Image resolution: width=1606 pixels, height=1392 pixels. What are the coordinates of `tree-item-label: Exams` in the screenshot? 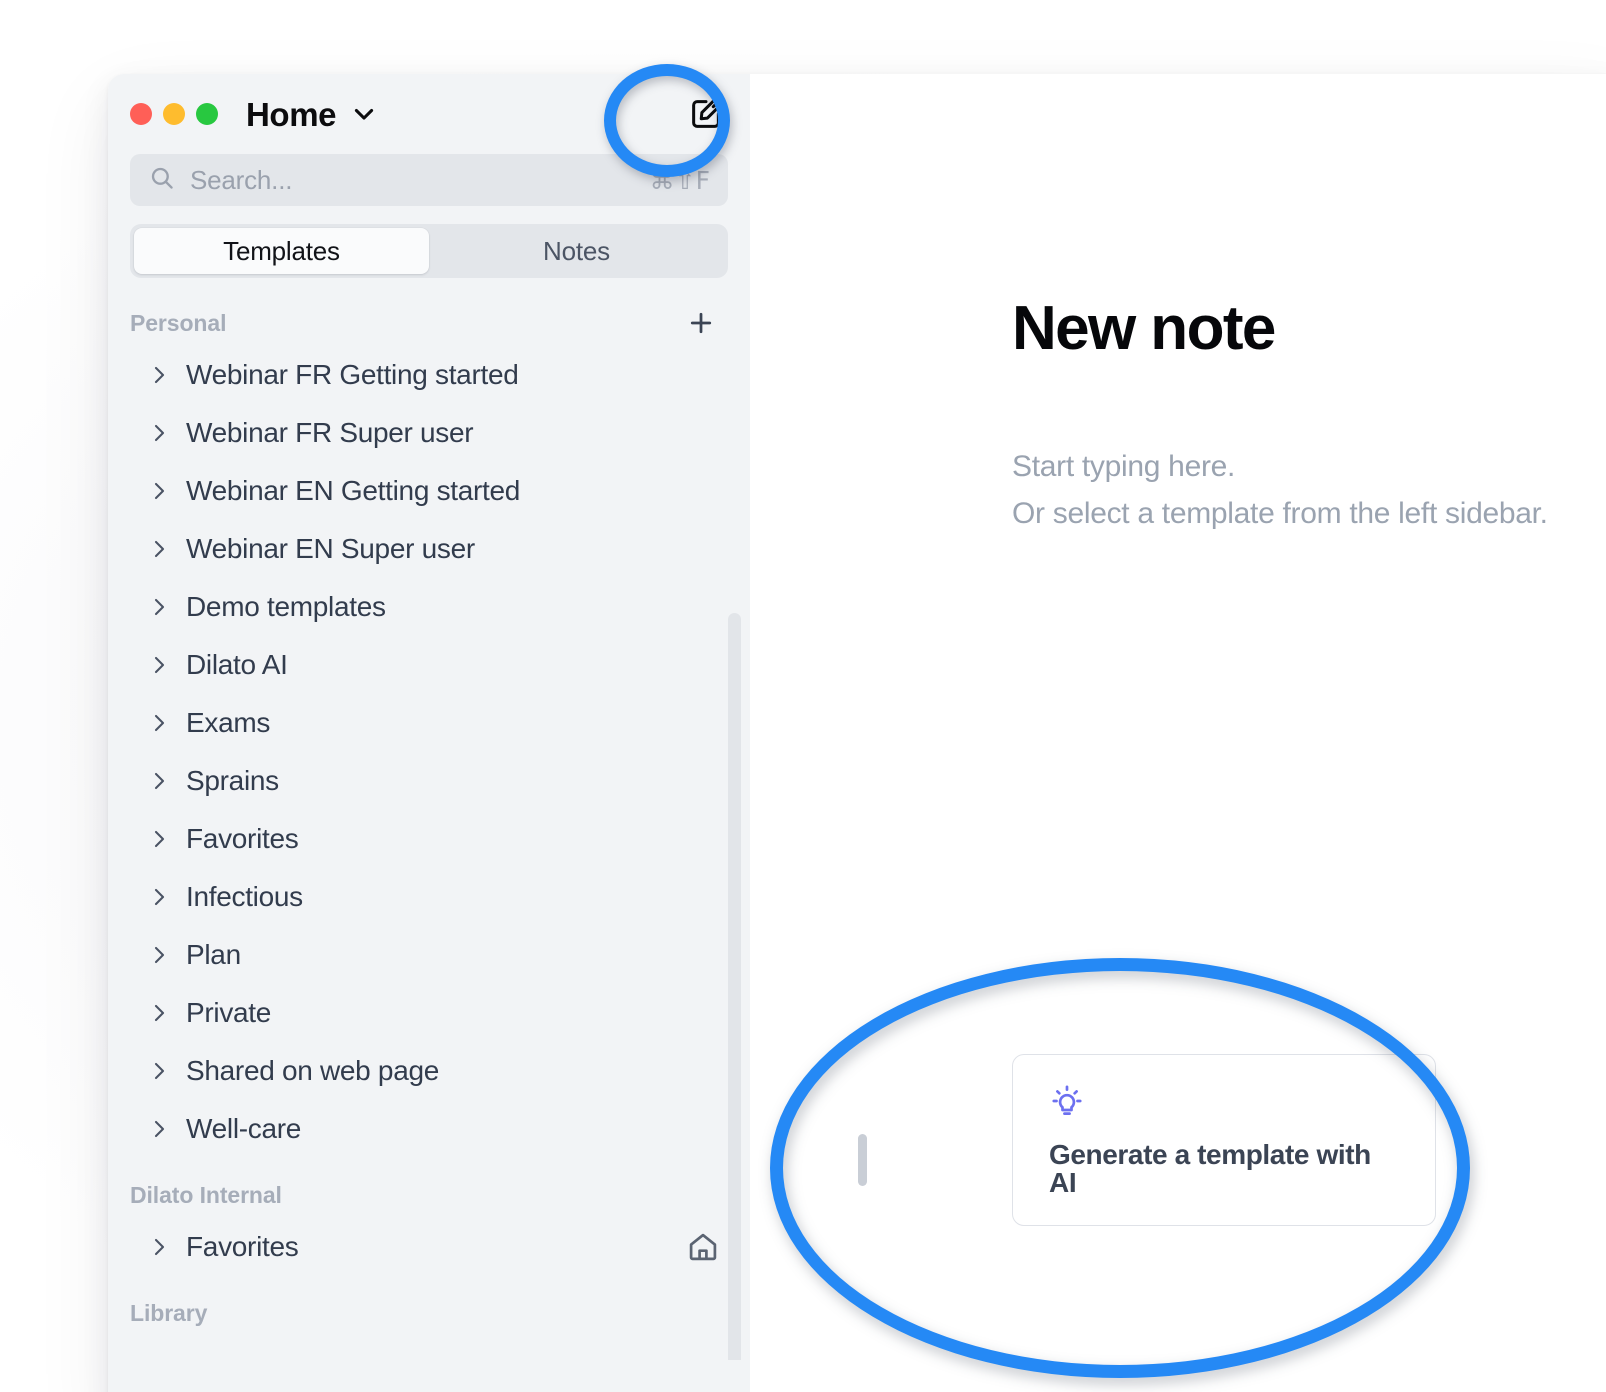 It's located at (228, 722).